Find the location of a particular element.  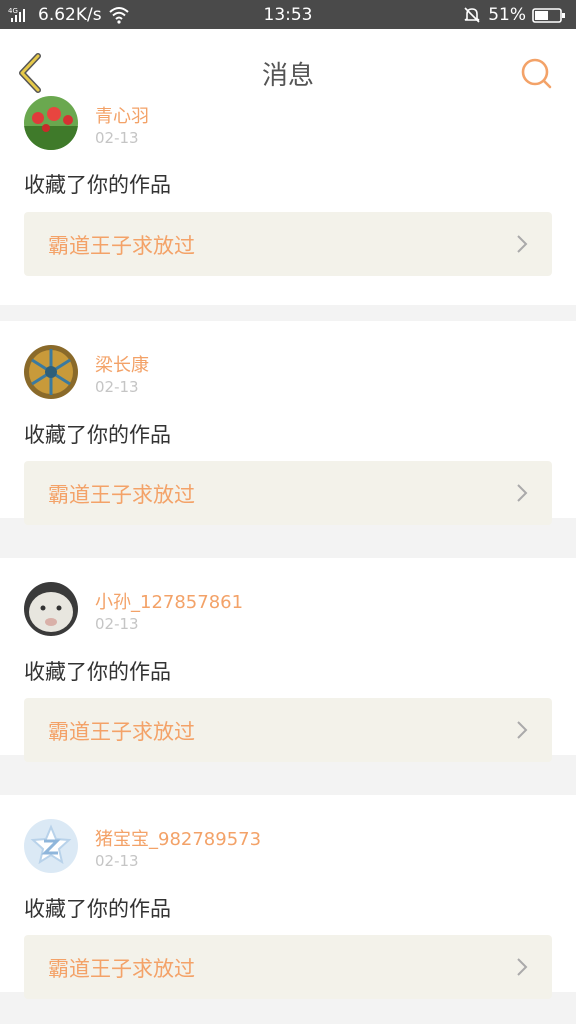

user-name: 猪宝宝_982789573 is located at coordinates (178, 838).